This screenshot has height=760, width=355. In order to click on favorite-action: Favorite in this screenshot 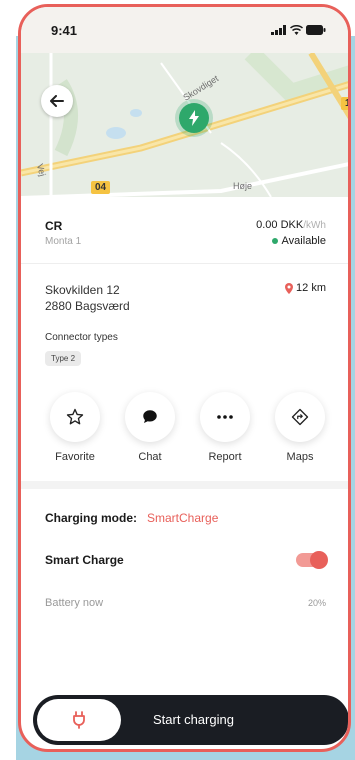, I will do `click(75, 427)`.